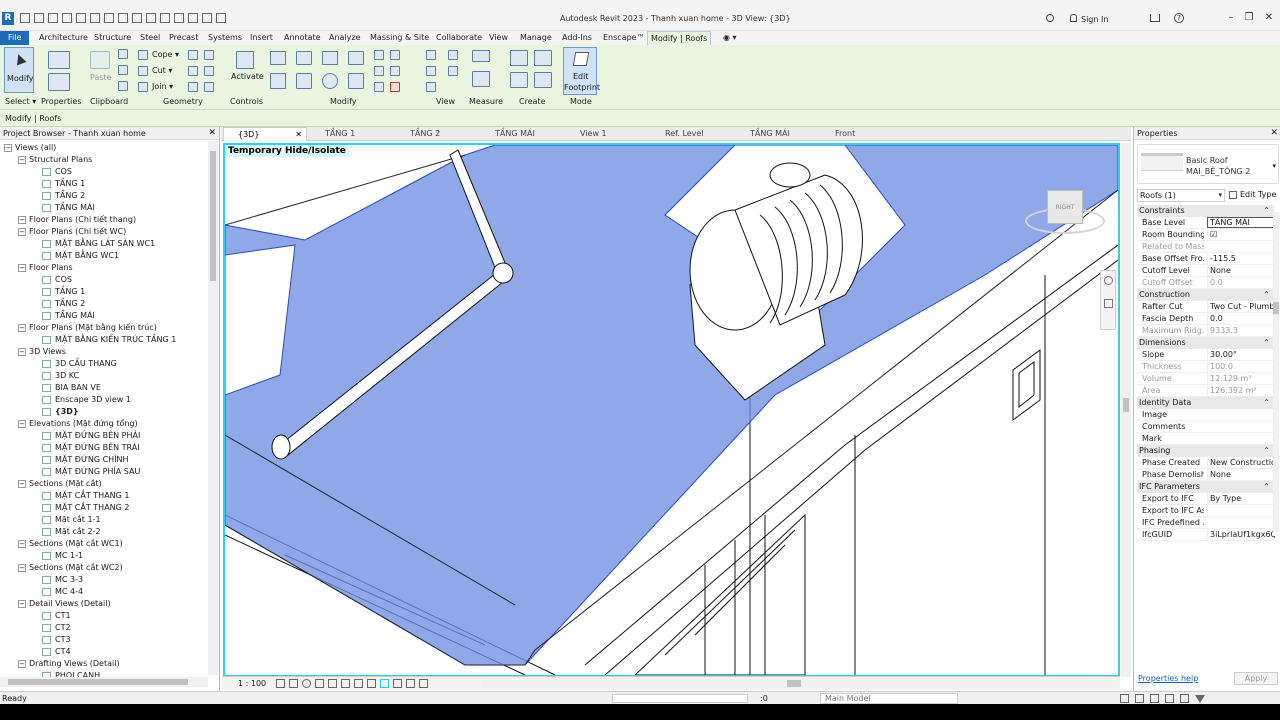  I want to click on tab-manage: Manage, so click(536, 38).